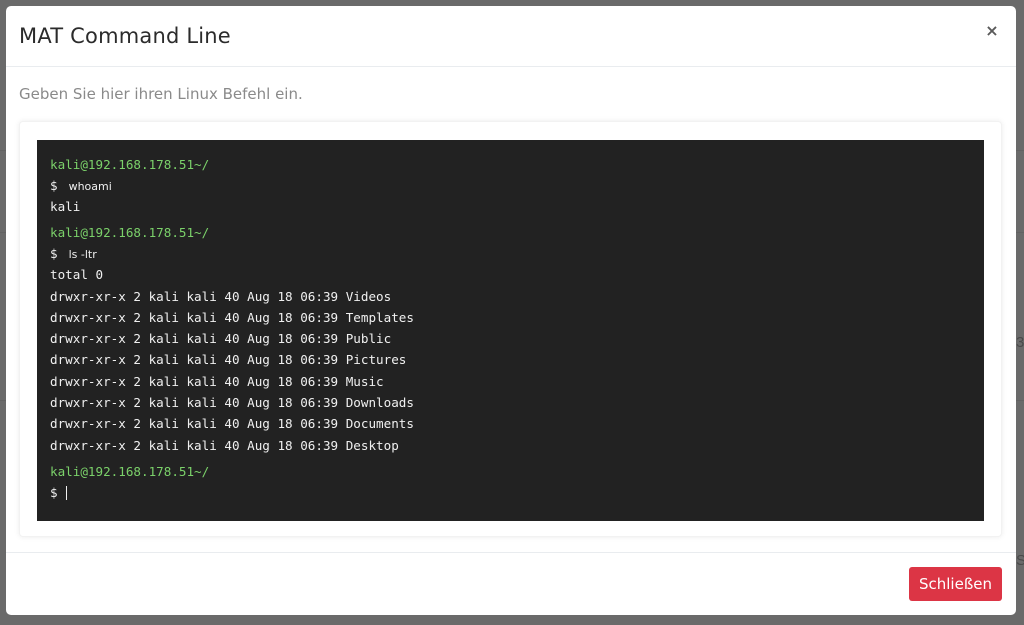 This screenshot has width=1024, height=625. Describe the element at coordinates (1020, 342) in the screenshot. I see `background-text-fragment: 3` at that location.